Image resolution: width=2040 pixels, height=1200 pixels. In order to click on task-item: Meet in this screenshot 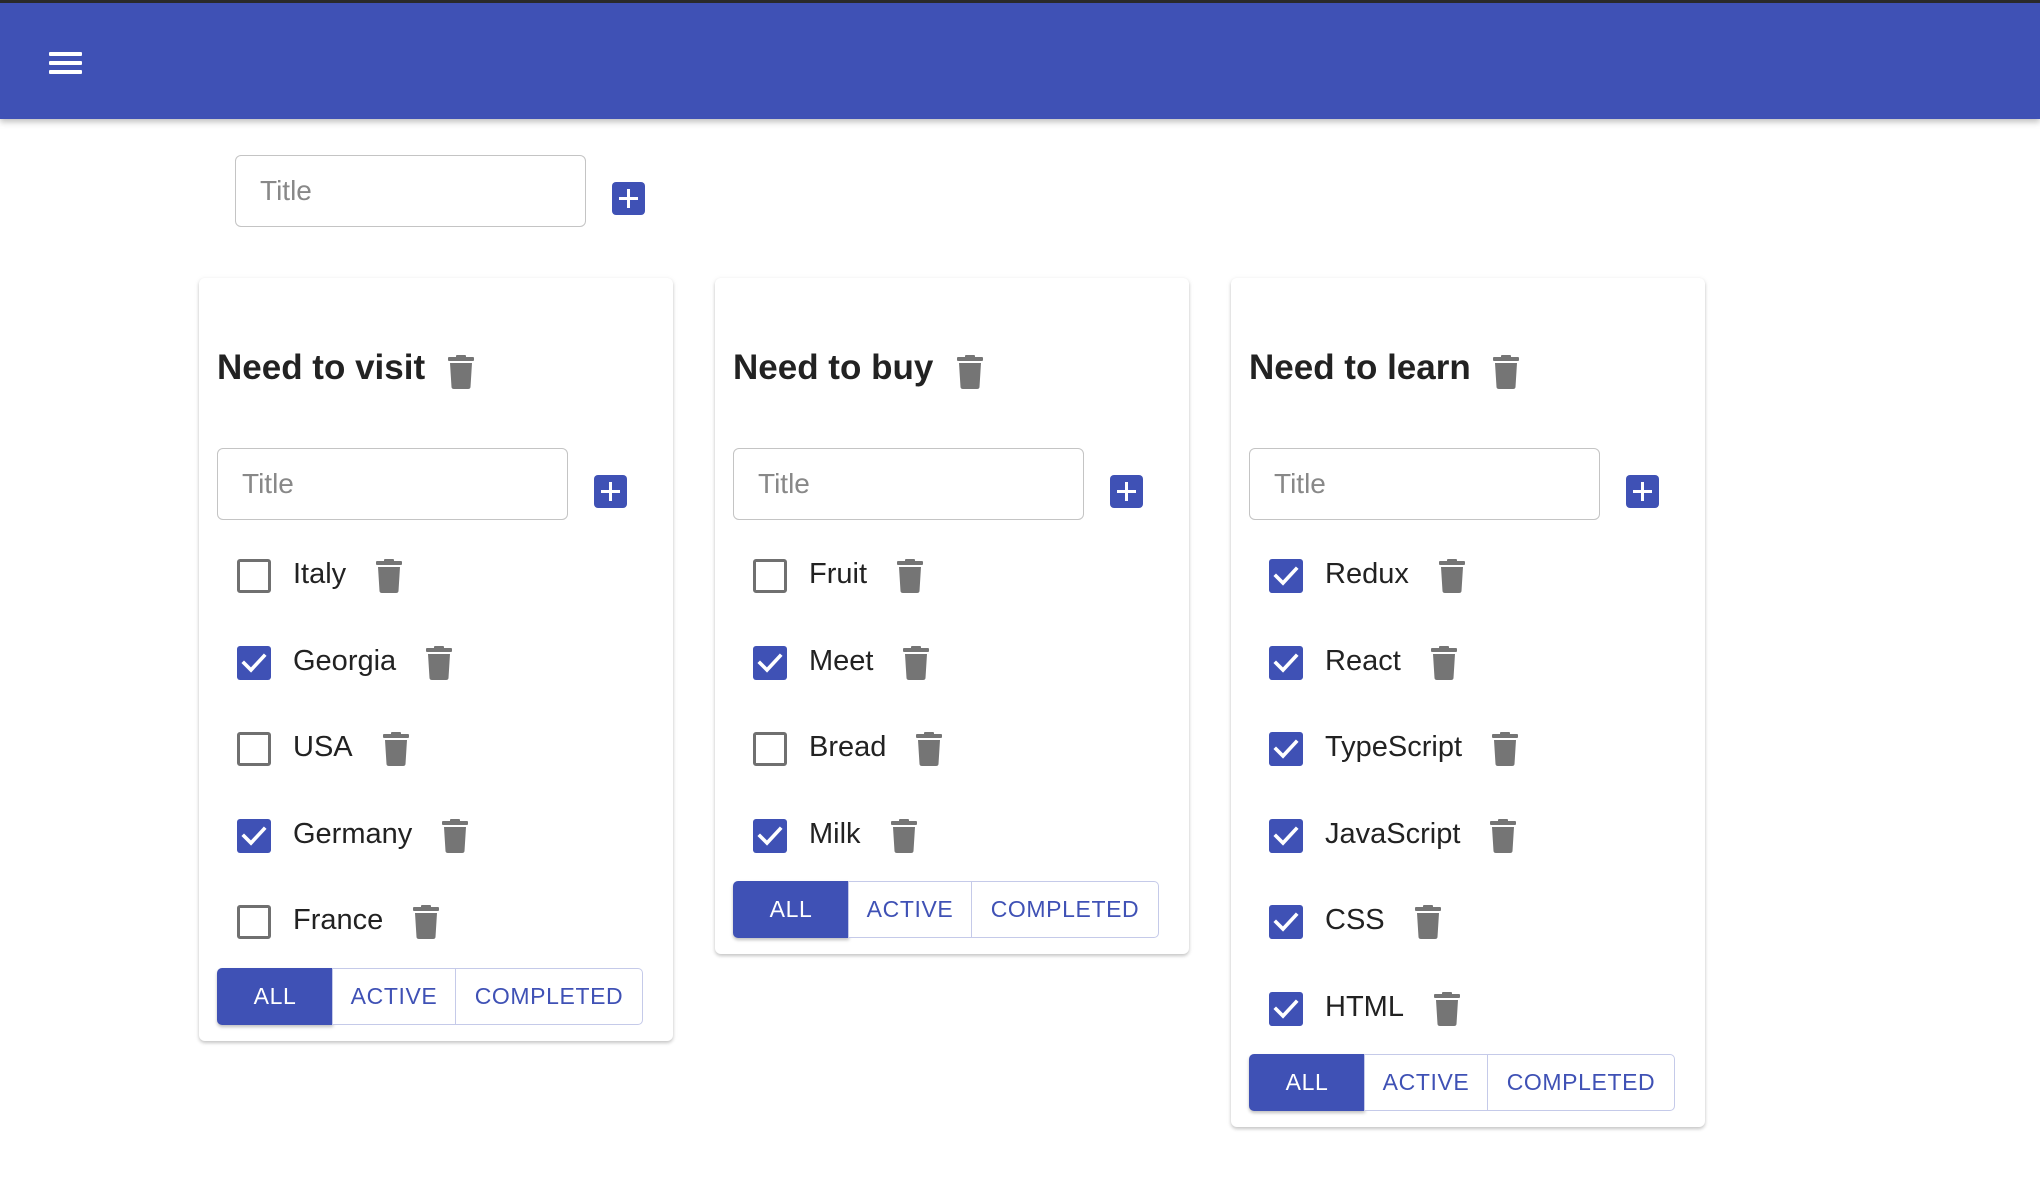, I will do `click(963, 663)`.